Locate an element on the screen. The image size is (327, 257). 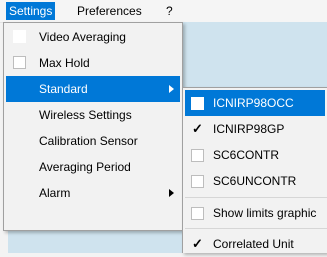
menu-item-wireless-settings: Wireless Settings is located at coordinates (93, 115).